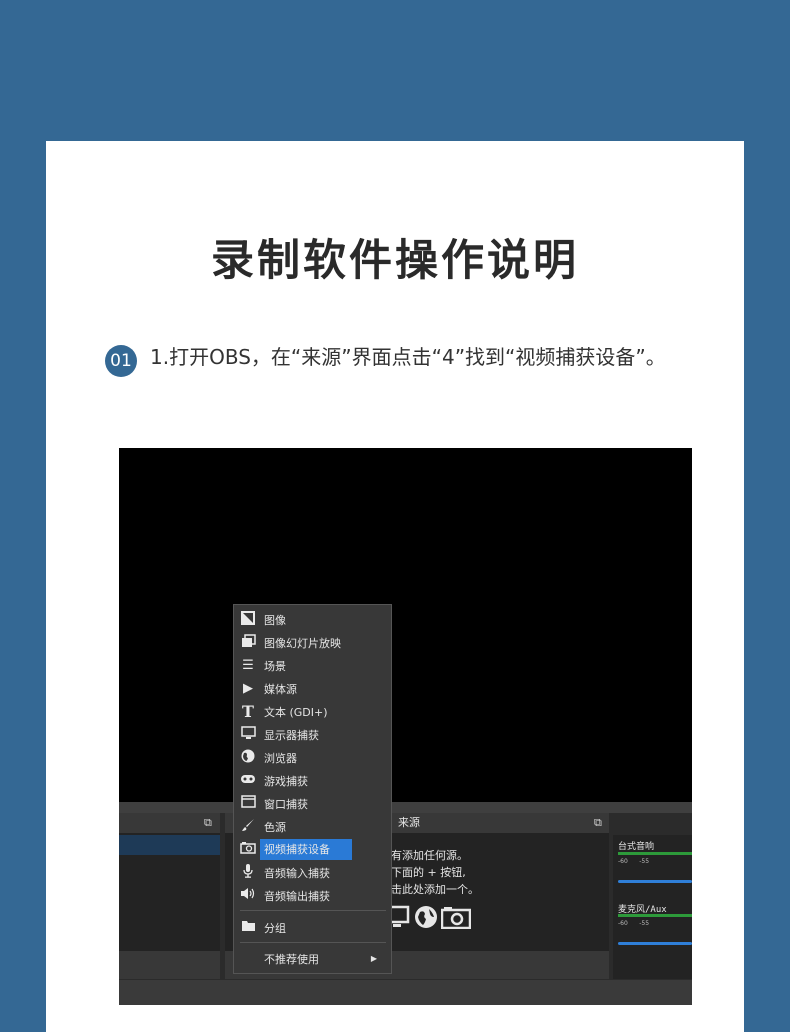 The width and height of the screenshot is (790, 1032). I want to click on window-icon, so click(248, 803).